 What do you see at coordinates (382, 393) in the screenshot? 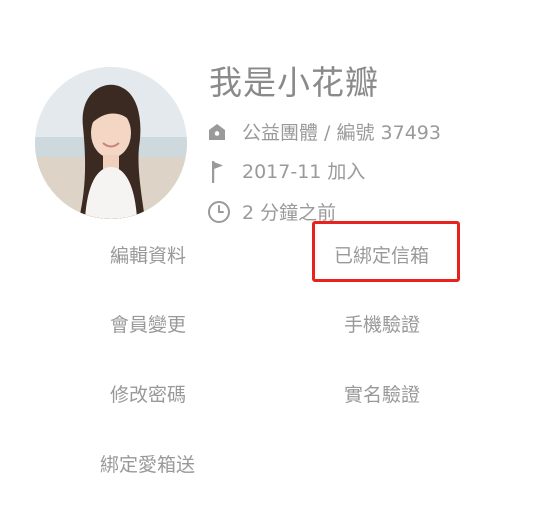
I see `realname-verify-link: 實名驗證` at bounding box center [382, 393].